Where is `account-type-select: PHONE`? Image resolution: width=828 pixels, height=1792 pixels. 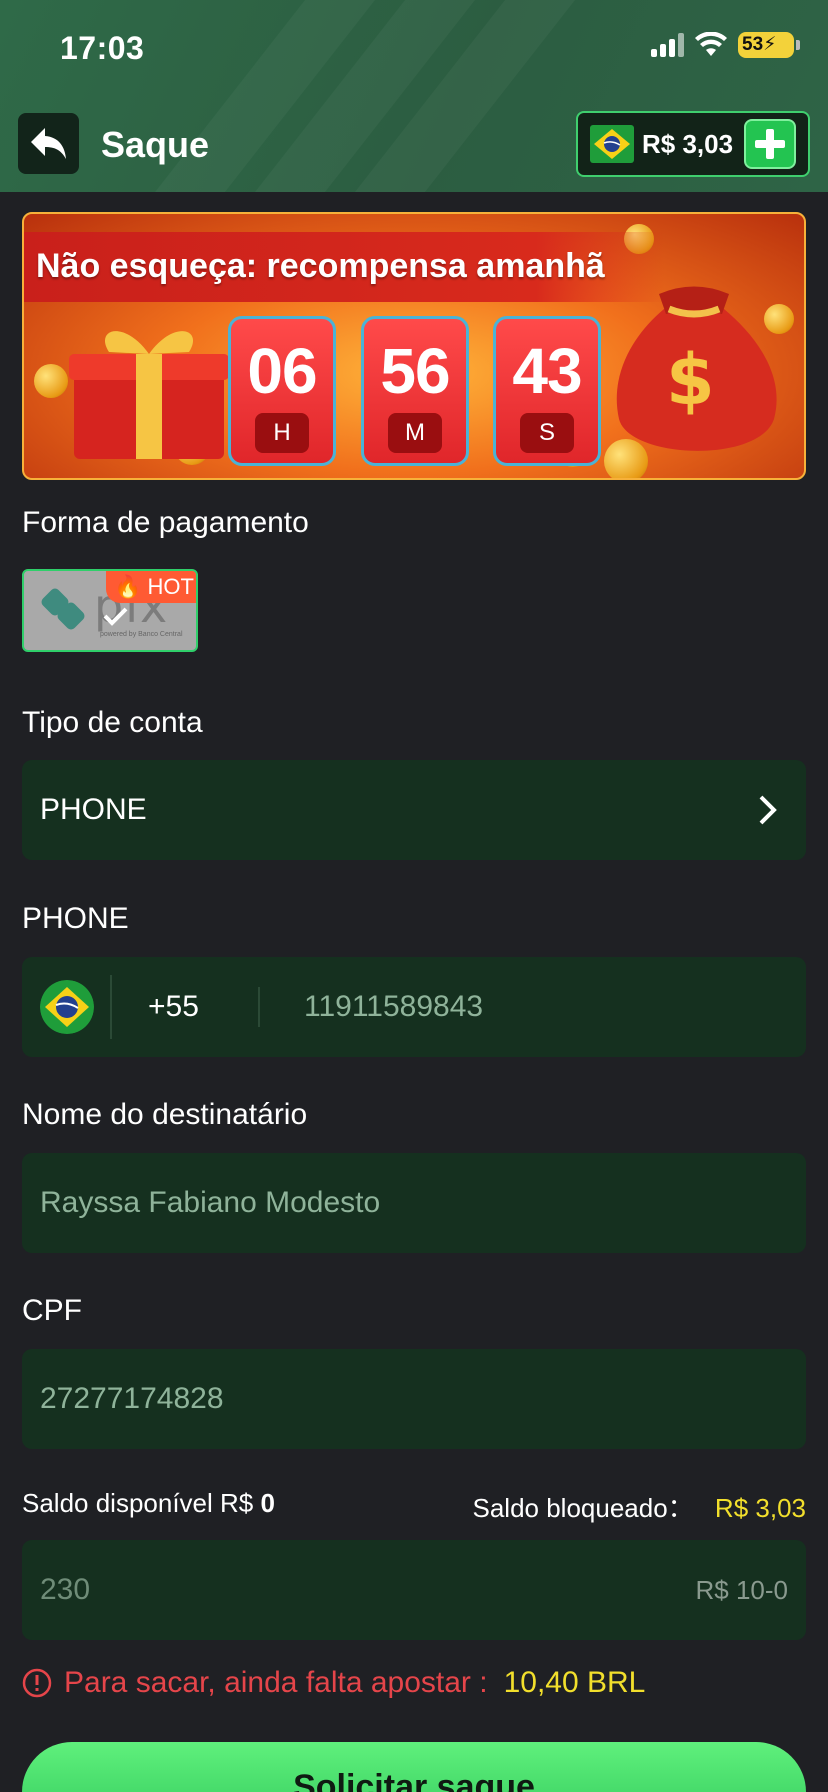 account-type-select: PHONE is located at coordinates (414, 810).